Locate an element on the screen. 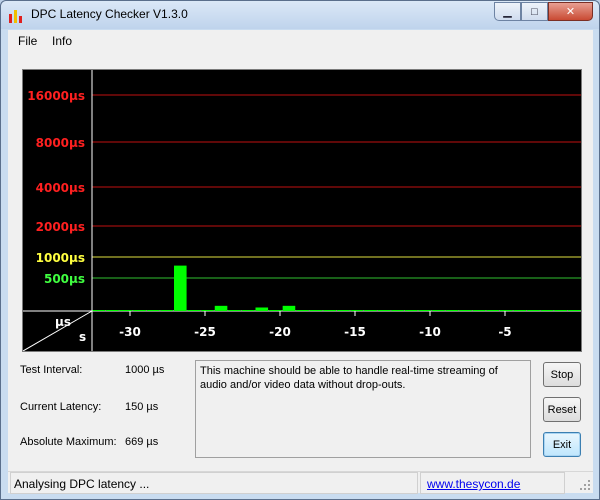  title-bar: DPC Latency Checker V1.3.0 ▁ □ ✕ is located at coordinates (300, 15).